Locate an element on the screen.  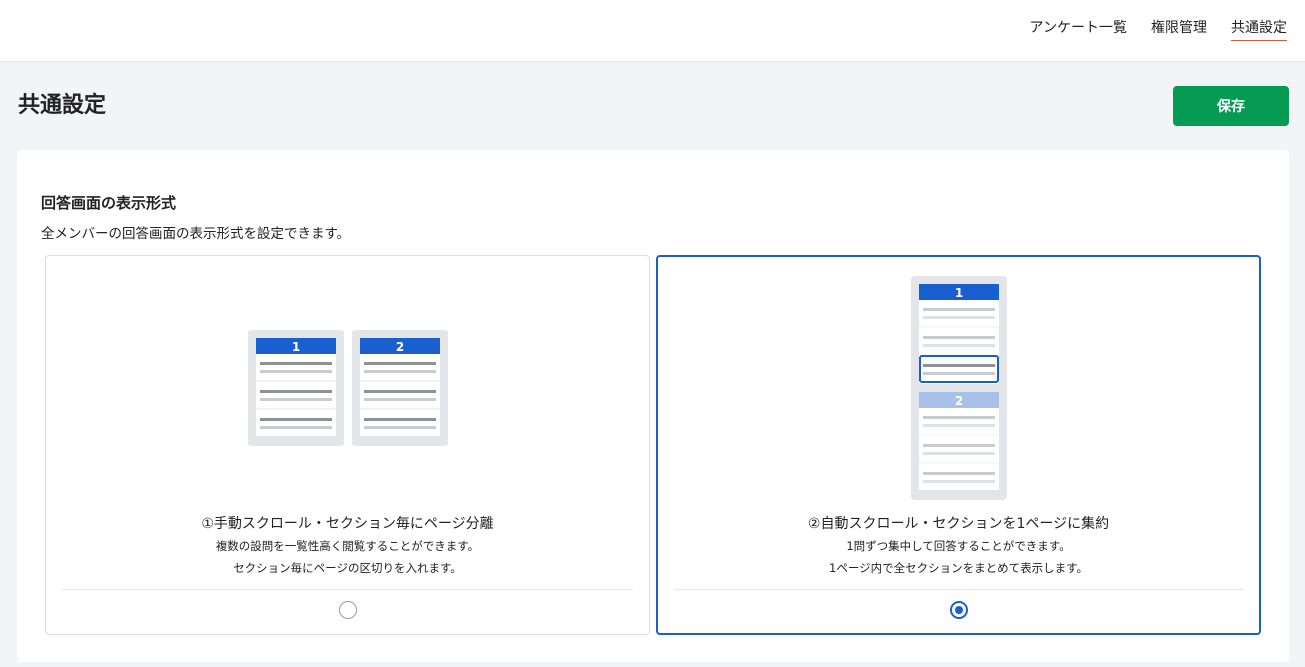
option-description-line: 1問ずつ集中して回答することができます。 is located at coordinates (958, 546).